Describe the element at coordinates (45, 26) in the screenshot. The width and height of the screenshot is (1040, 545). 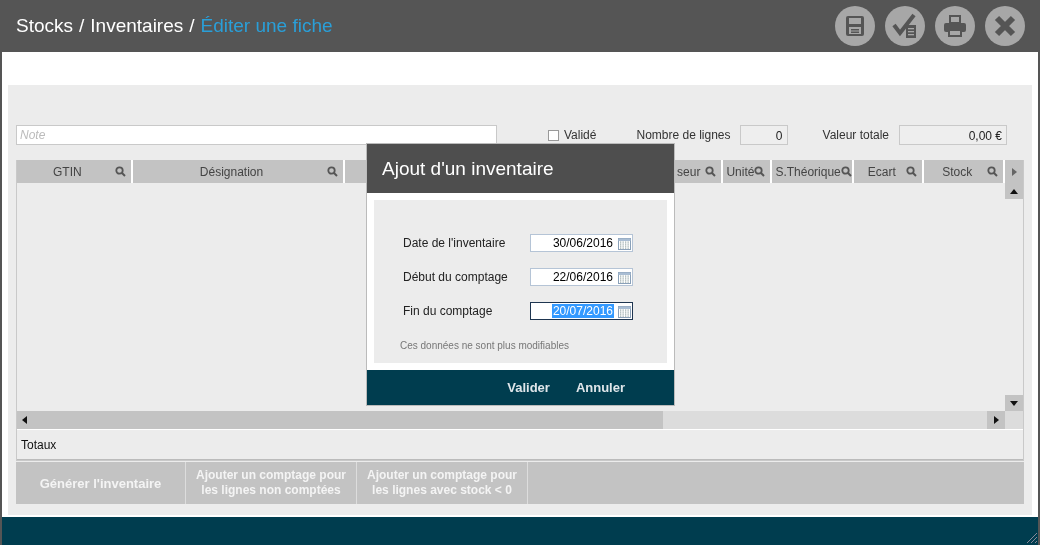
I see `breadcrumb-link: Stocks` at that location.